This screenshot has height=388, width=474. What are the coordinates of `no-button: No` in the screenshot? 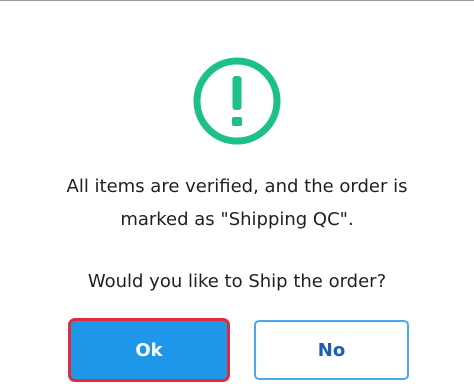 It's located at (331, 350).